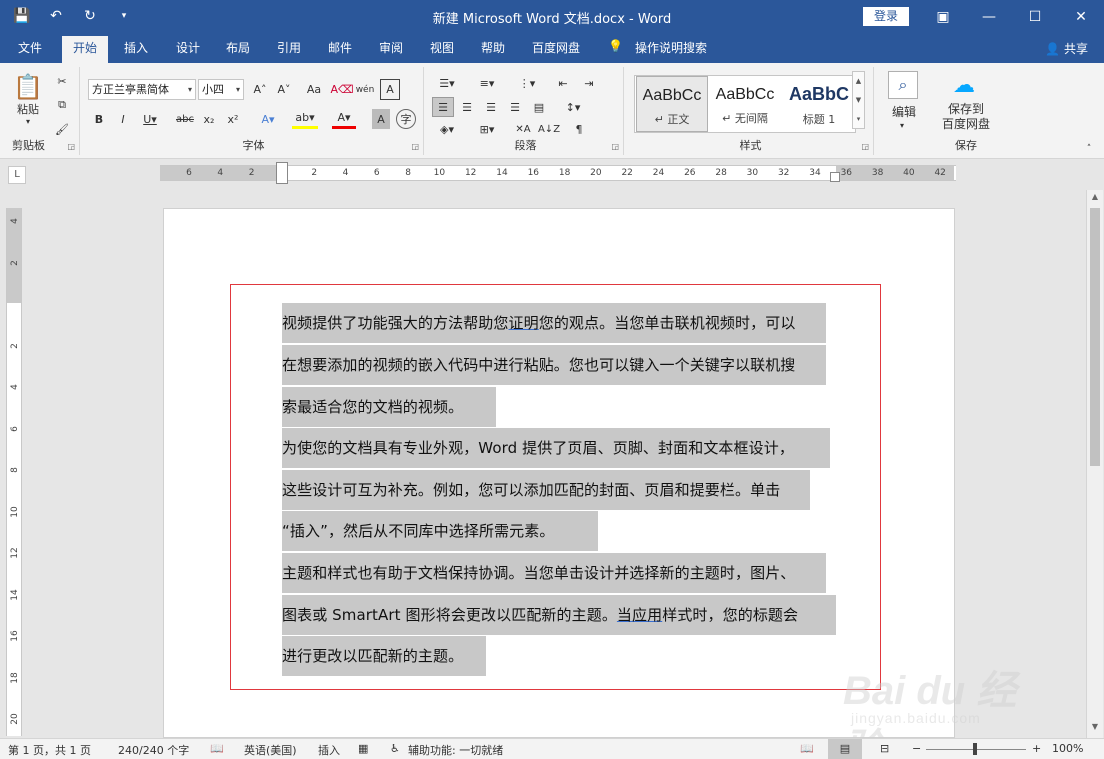 The width and height of the screenshot is (1104, 759). What do you see at coordinates (556, 47) in the screenshot?
I see `tab-baidu-netdisk: 百度网盘` at bounding box center [556, 47].